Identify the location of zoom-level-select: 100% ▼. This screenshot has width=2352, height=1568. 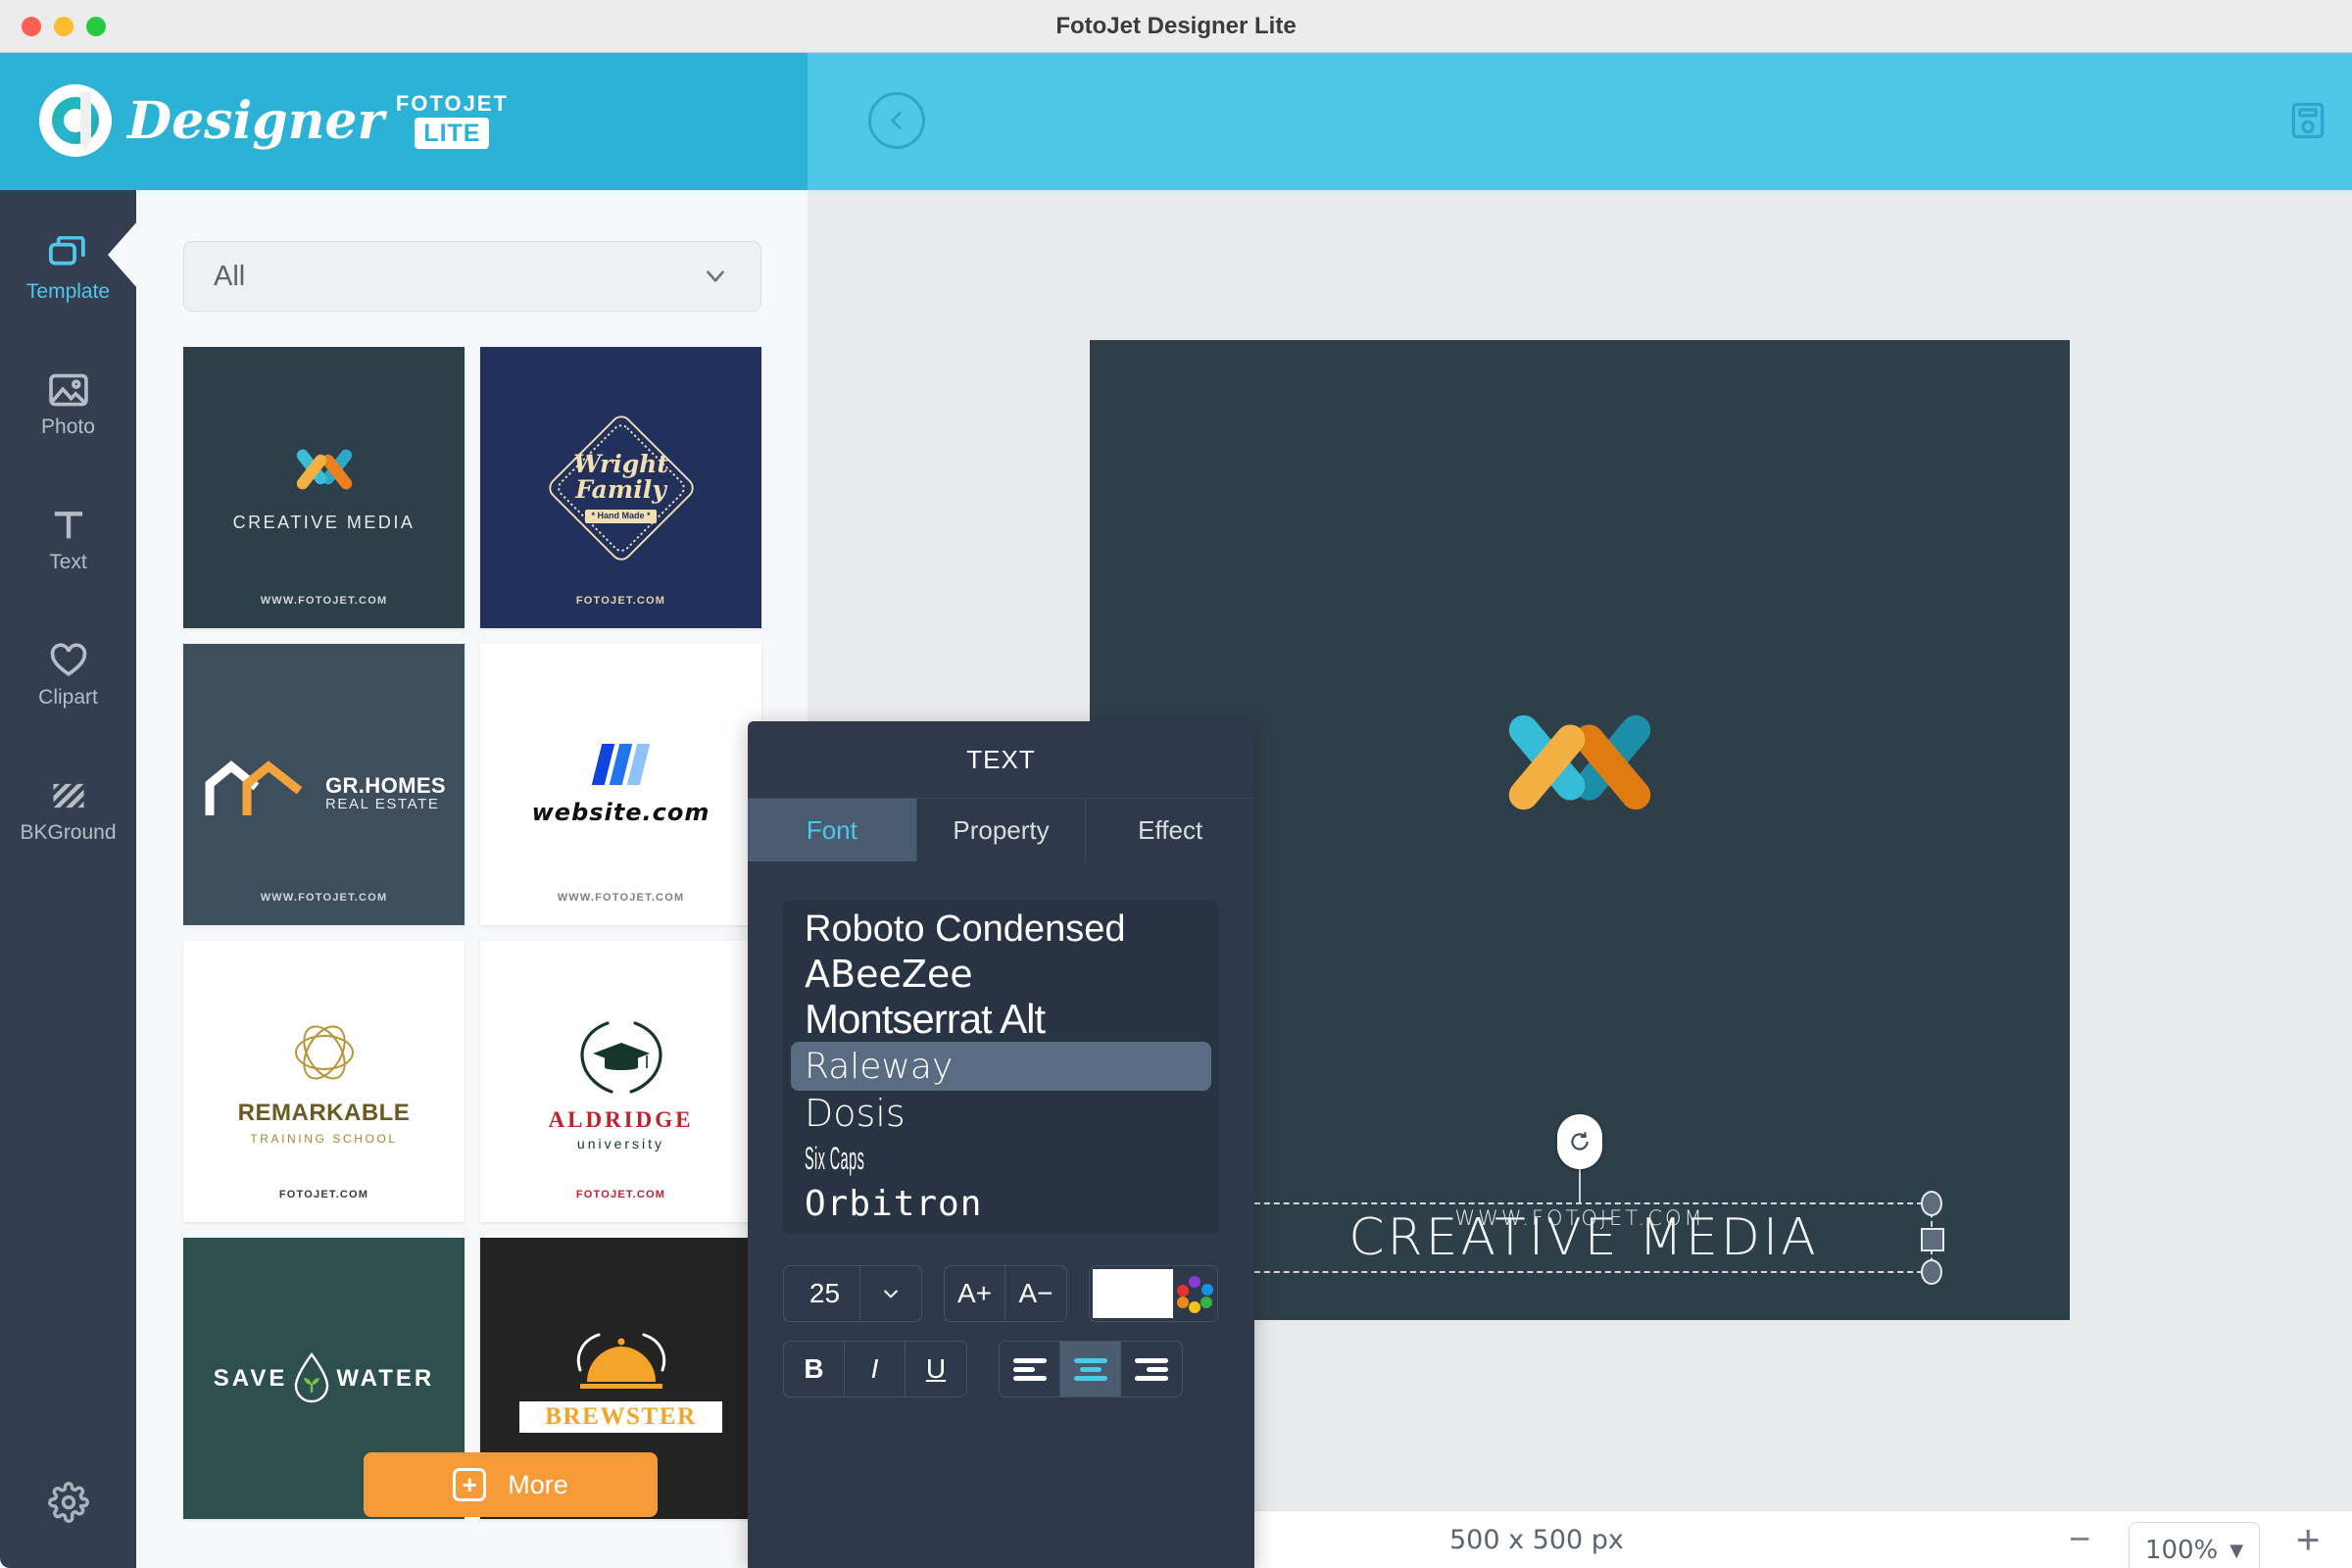
(2194, 1545).